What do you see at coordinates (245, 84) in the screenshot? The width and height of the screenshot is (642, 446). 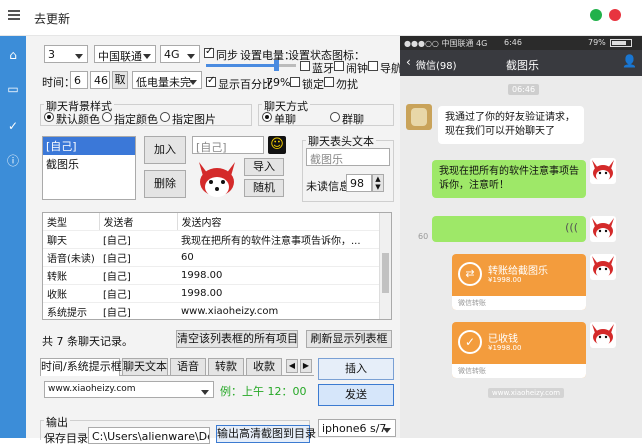 I see `battery-percent-label: 显示百分比` at bounding box center [245, 84].